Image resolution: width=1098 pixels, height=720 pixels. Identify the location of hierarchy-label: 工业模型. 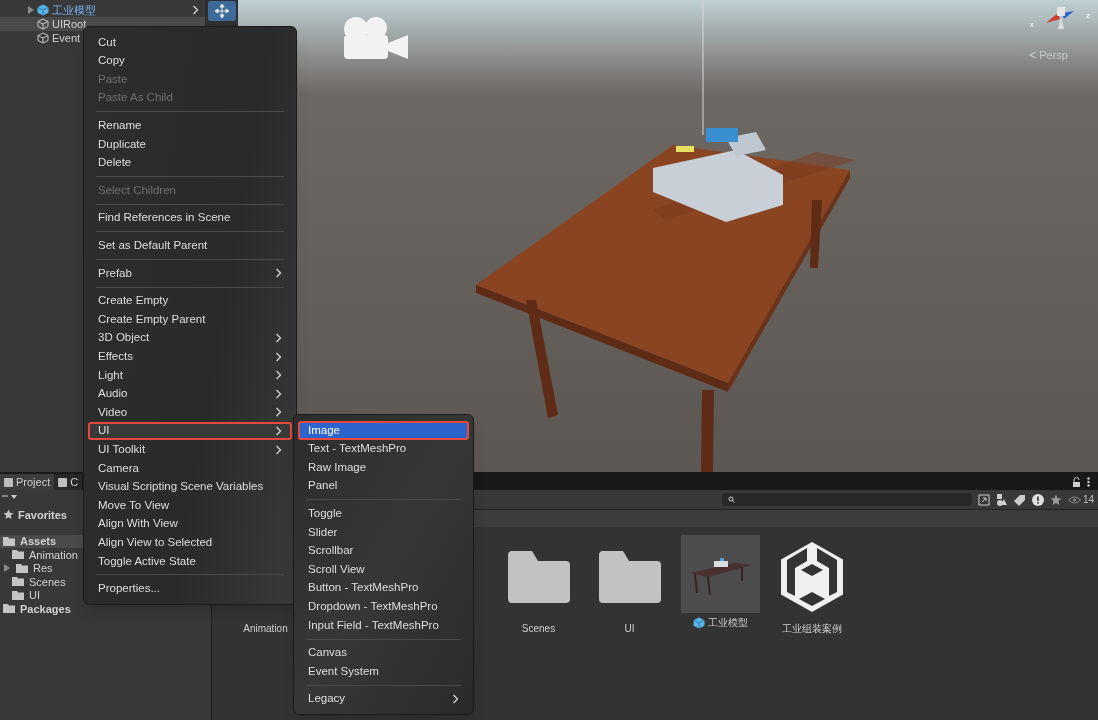
(74, 10).